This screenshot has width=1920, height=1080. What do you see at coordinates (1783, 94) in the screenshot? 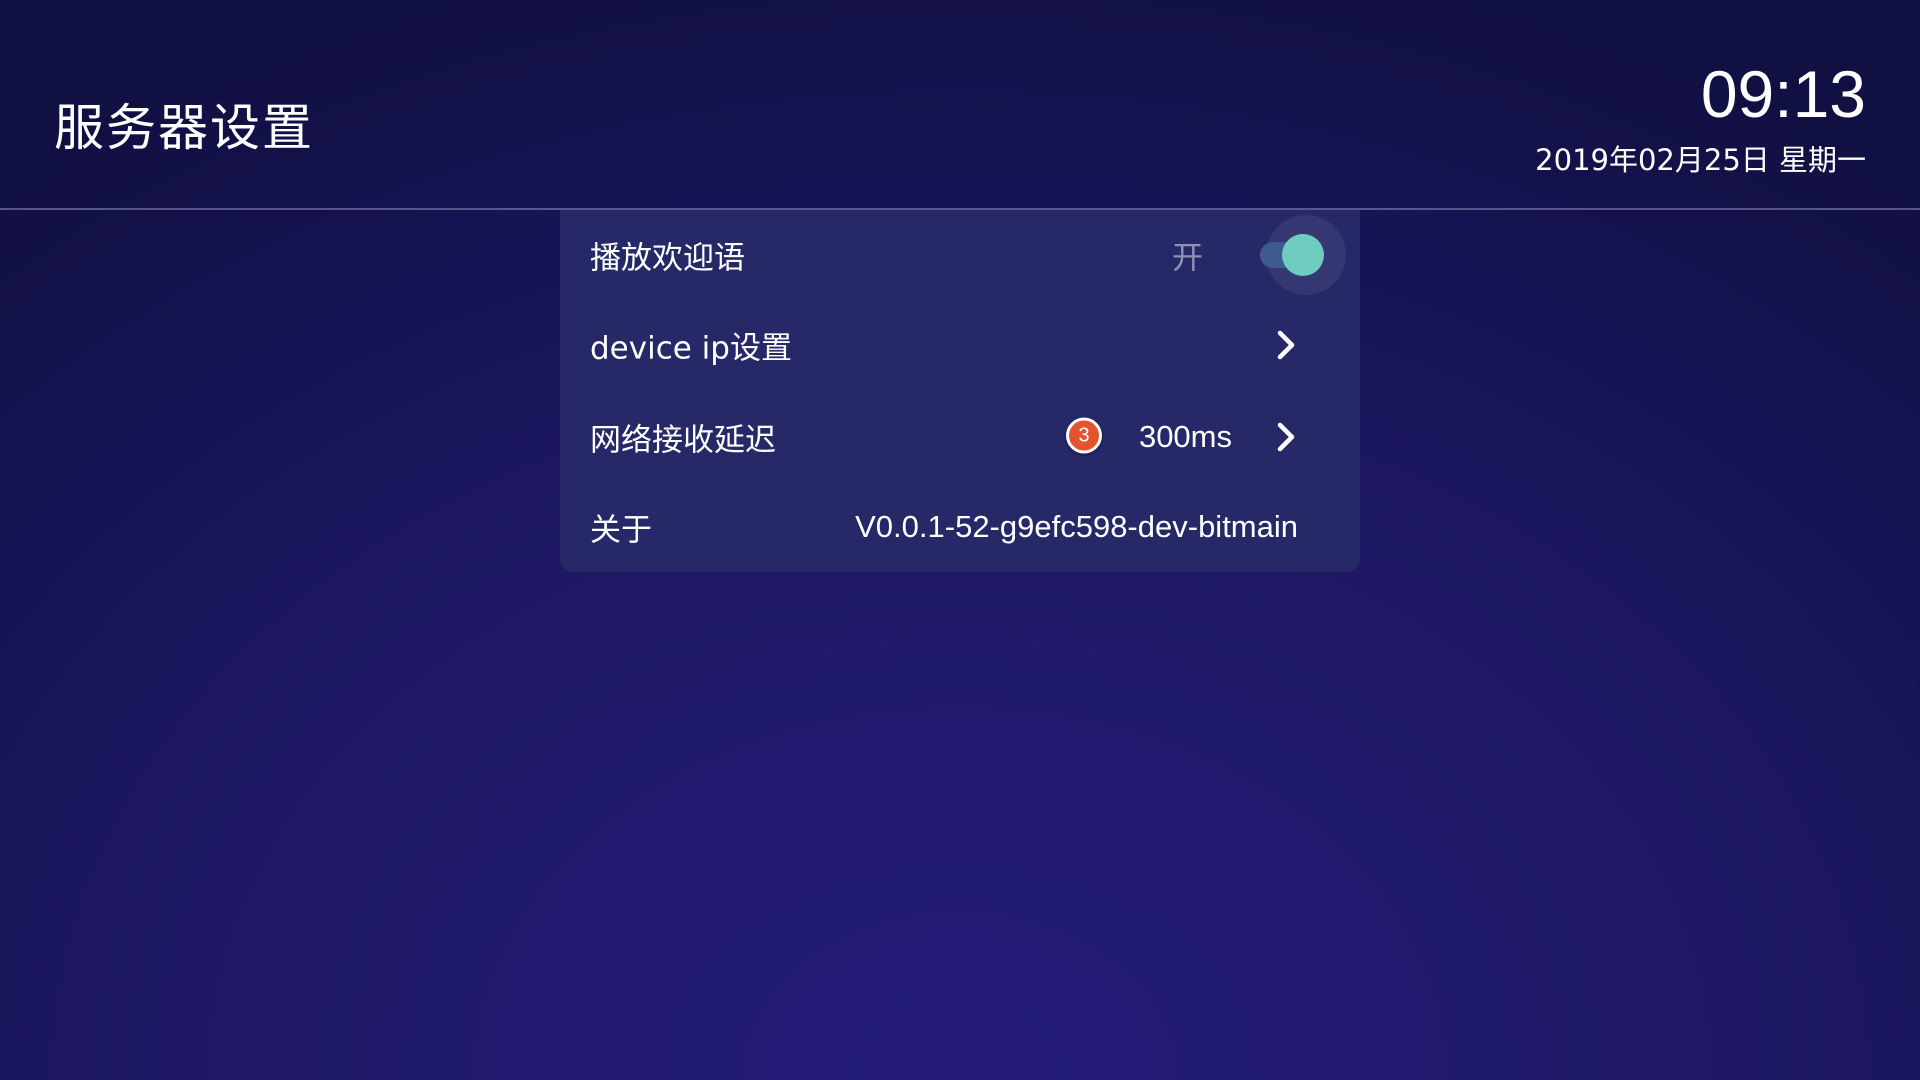
I see `clock-time: 09:13` at bounding box center [1783, 94].